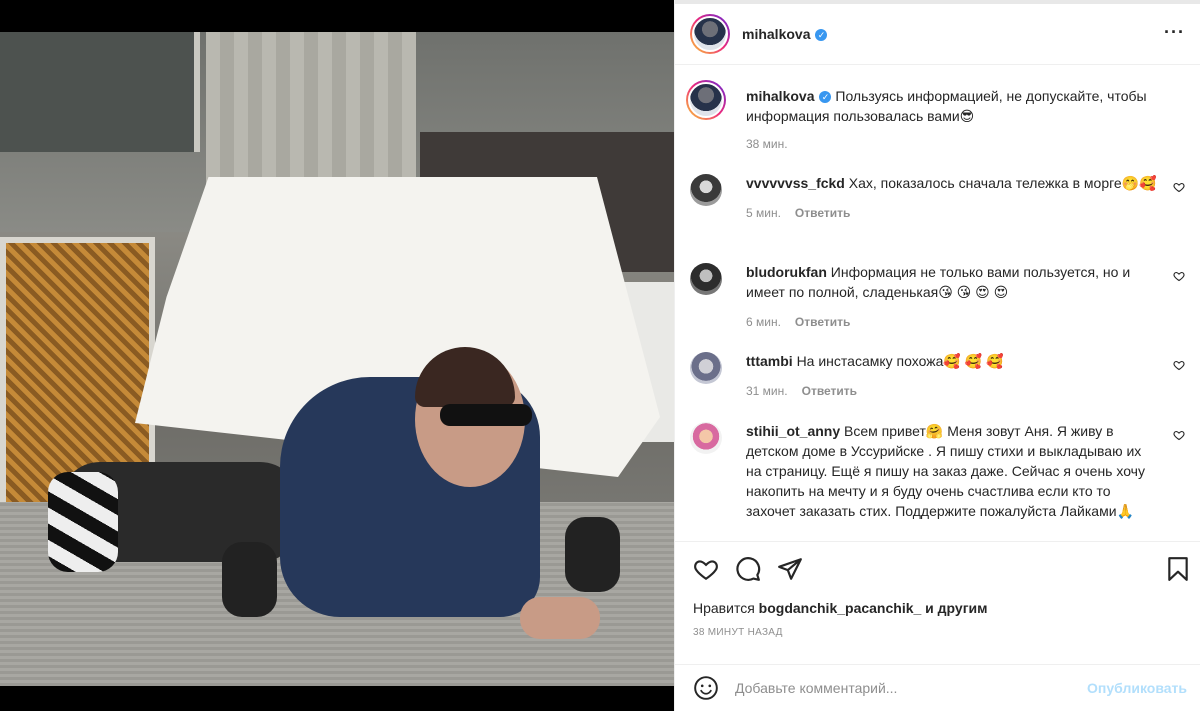 The image size is (1200, 711). Describe the element at coordinates (937, 34) in the screenshot. I see `post-header: mihalkova ✓ ···` at that location.